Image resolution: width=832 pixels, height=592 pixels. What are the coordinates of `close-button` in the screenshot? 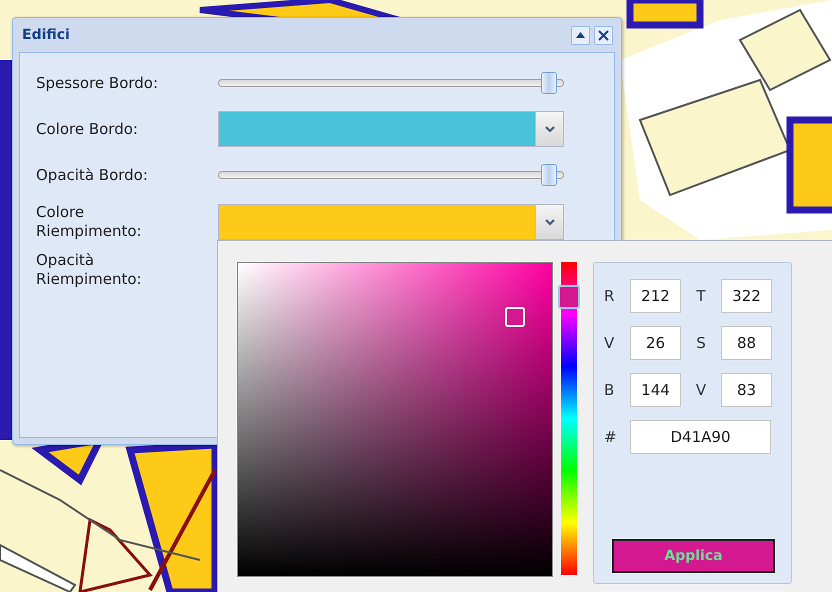 It's located at (603, 35).